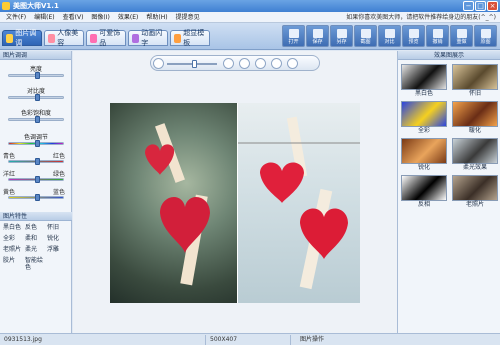 The width and height of the screenshot is (500, 345). I want to click on hue-slider, so click(36, 143).